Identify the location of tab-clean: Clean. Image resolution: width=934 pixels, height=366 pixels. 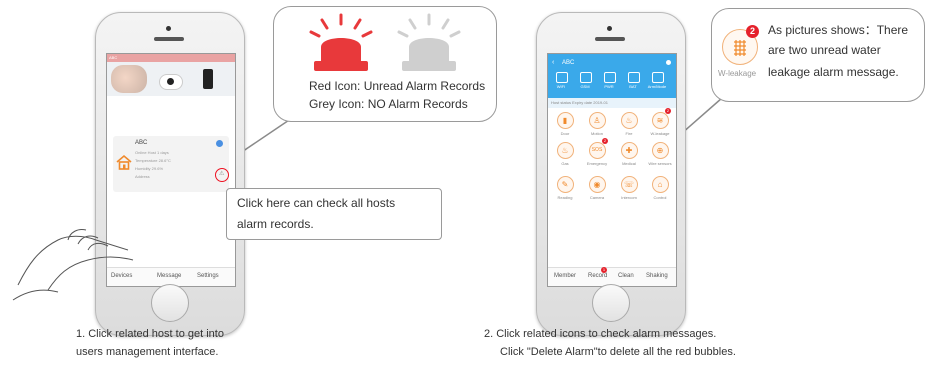
(626, 276).